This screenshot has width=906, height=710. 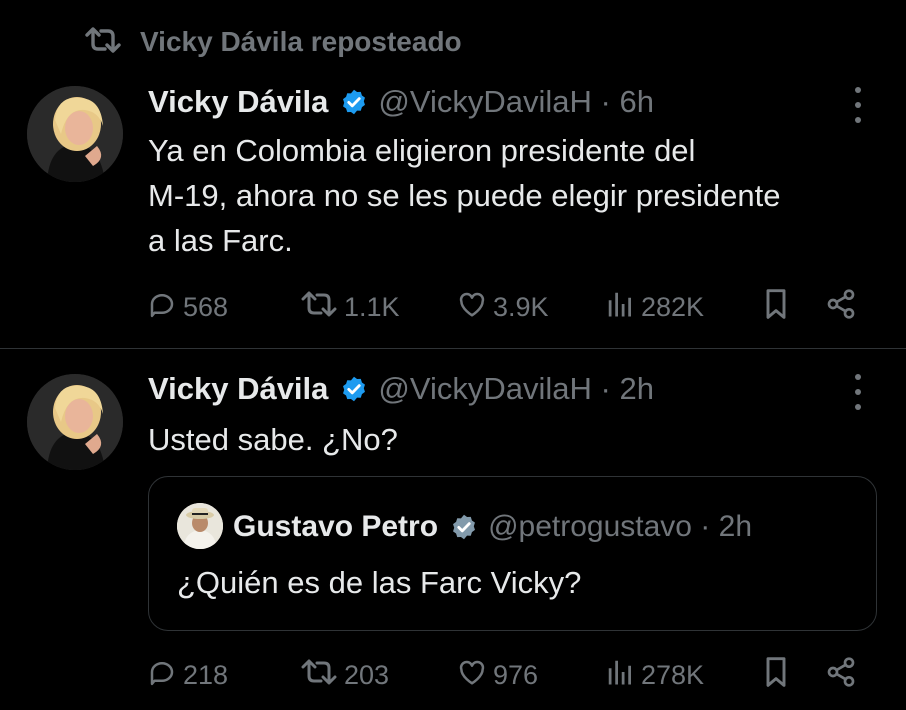 What do you see at coordinates (206, 306) in the screenshot?
I see `reply-count: 568` at bounding box center [206, 306].